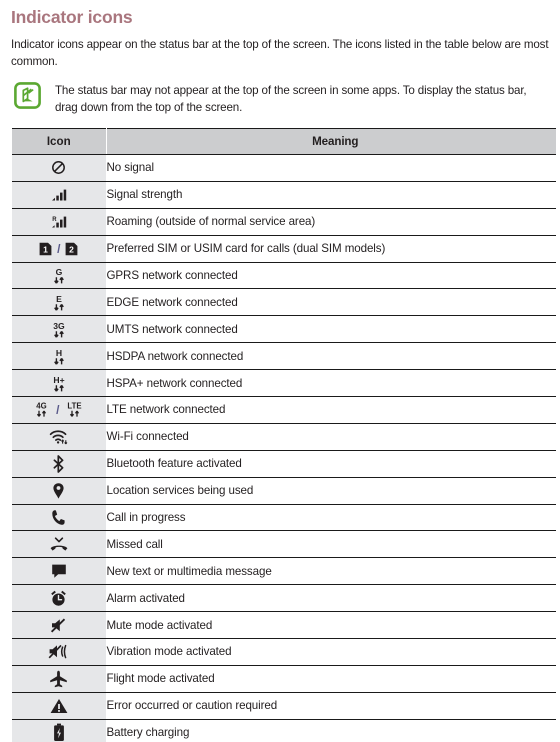 The height and width of the screenshot is (742, 560). I want to click on table-row: Vibration mode activated, so click(284, 652).